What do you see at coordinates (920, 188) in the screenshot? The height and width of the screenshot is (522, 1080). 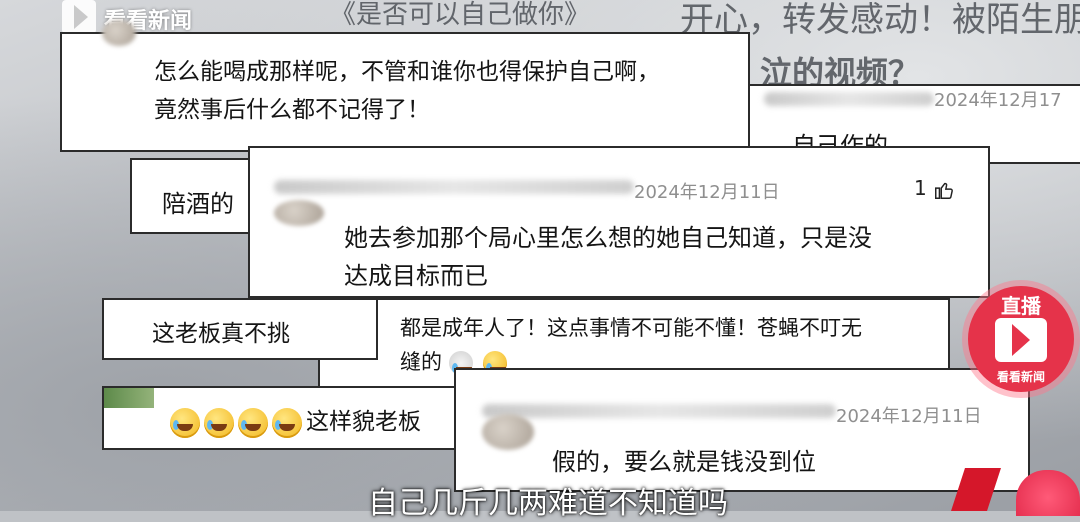 I see `like-number: 1` at bounding box center [920, 188].